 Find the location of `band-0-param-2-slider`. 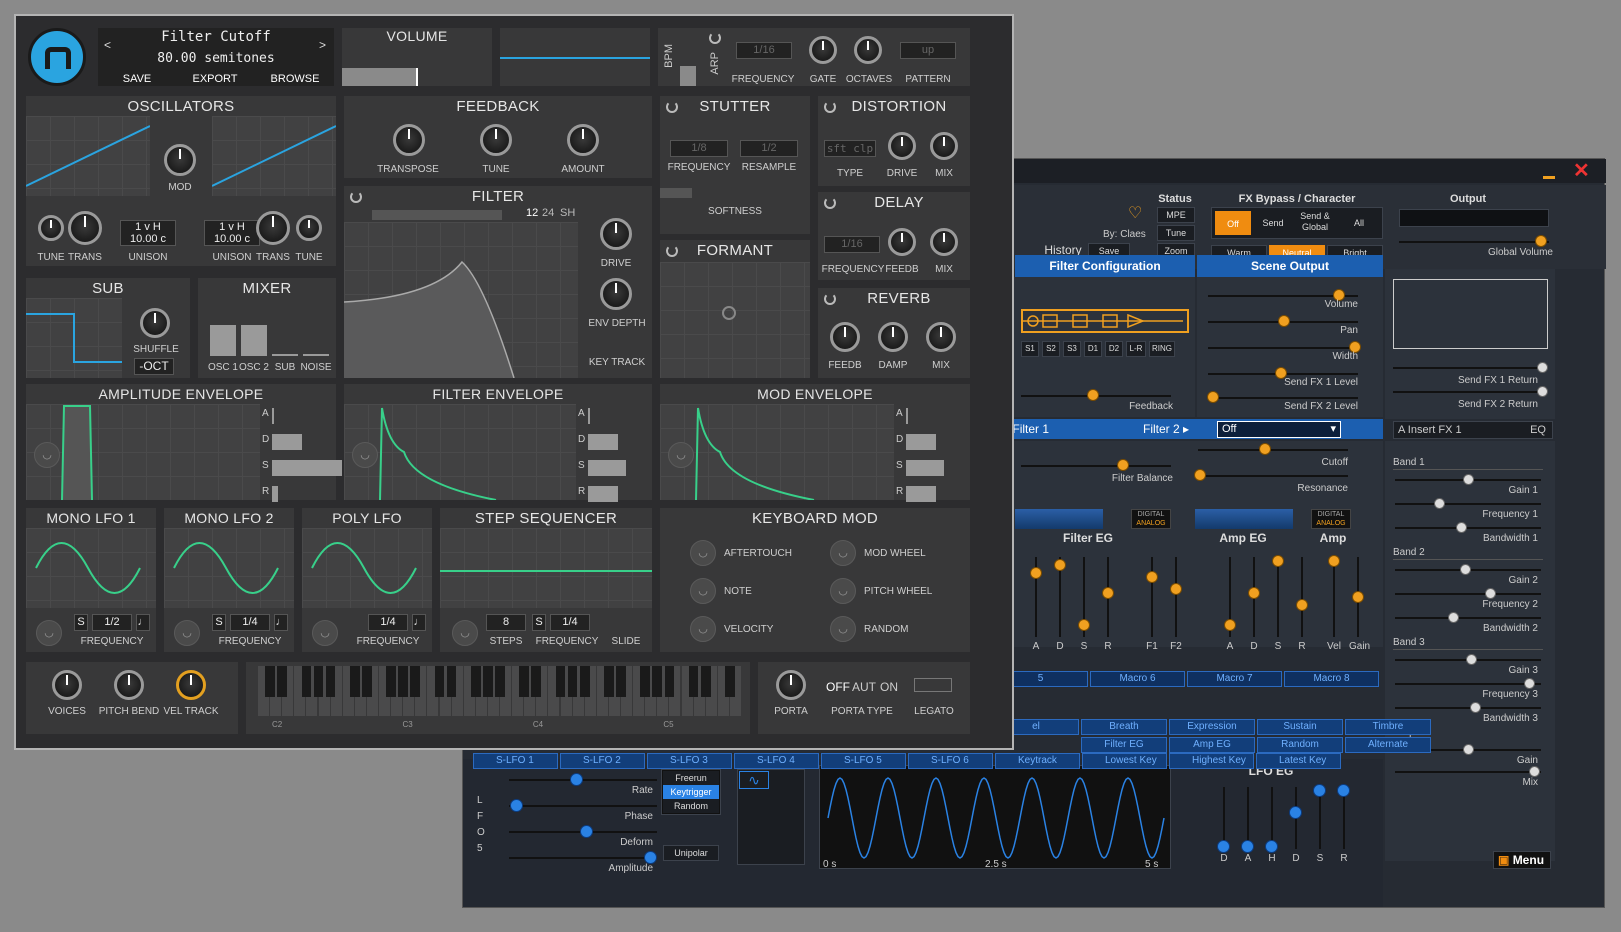

band-0-param-2-slider is located at coordinates (1468, 528).